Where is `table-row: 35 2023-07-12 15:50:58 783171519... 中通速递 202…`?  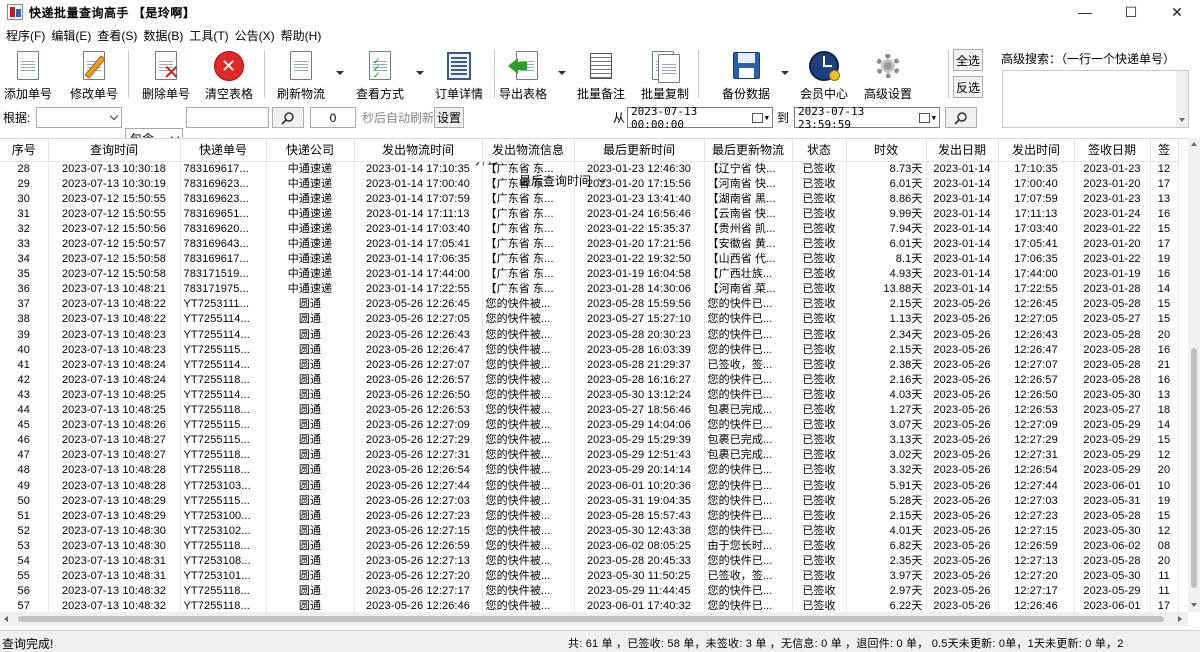 table-row: 35 2023-07-12 15:50:58 783171519... 中通速递 202… is located at coordinates (589, 274).